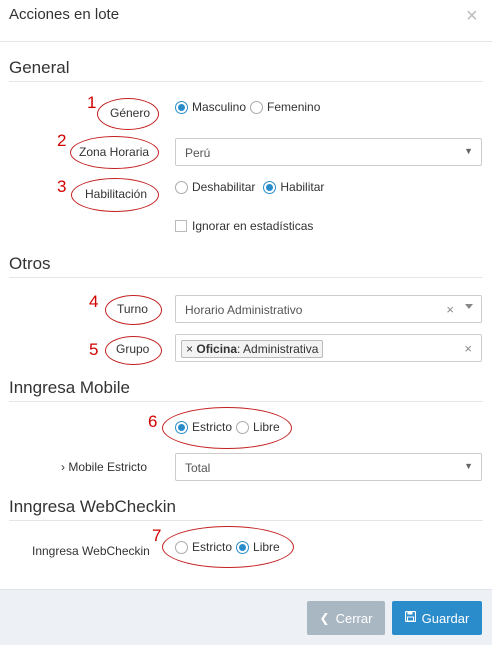 The height and width of the screenshot is (645, 492). What do you see at coordinates (224, 187) in the screenshot?
I see `habilitacion-option-label: Deshabilitar` at bounding box center [224, 187].